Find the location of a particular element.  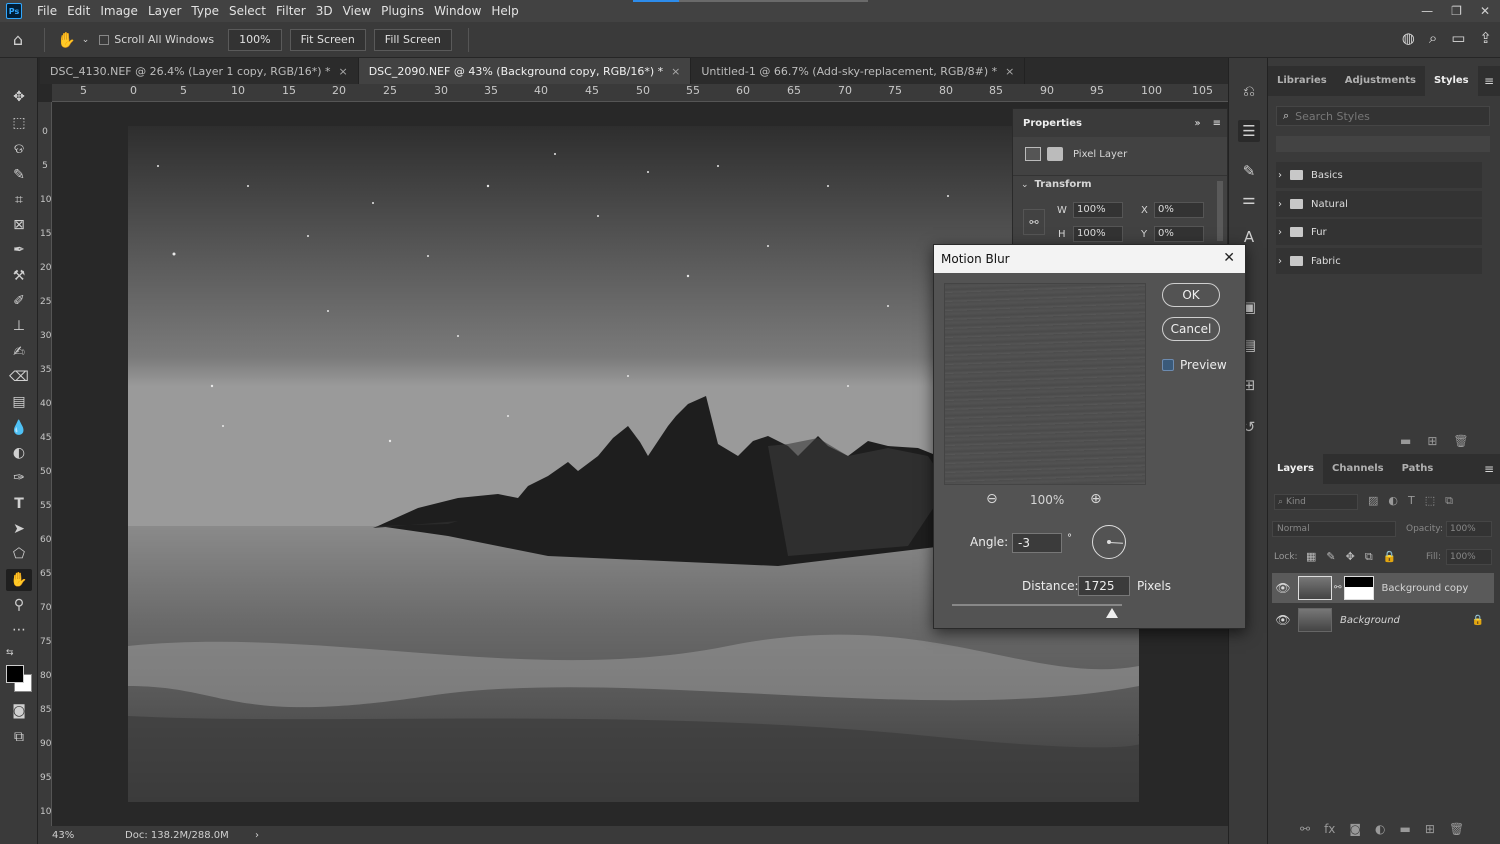

menu-window: Window is located at coordinates (457, 11).